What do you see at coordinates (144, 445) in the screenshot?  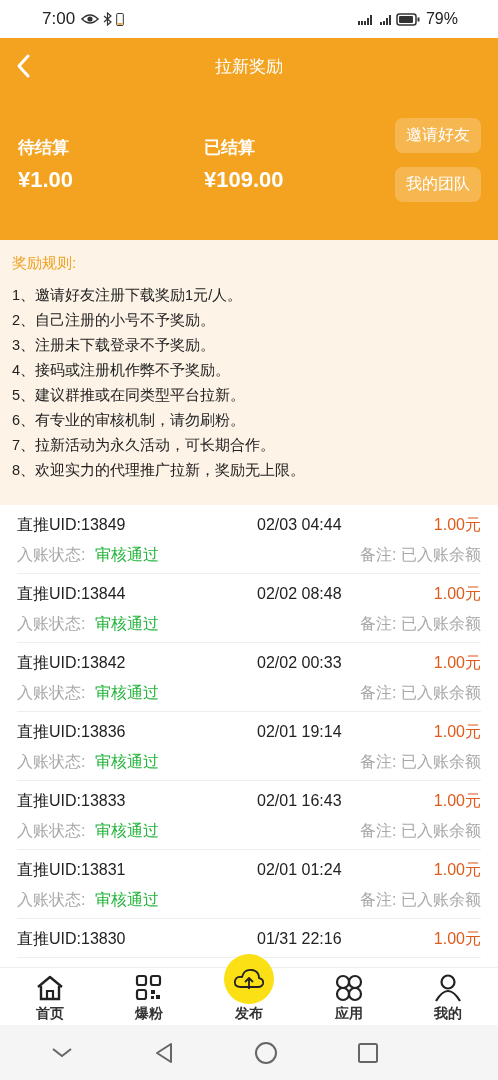 I see `rule-text: 7、拉新活动为永久活动，可长期合作。` at bounding box center [144, 445].